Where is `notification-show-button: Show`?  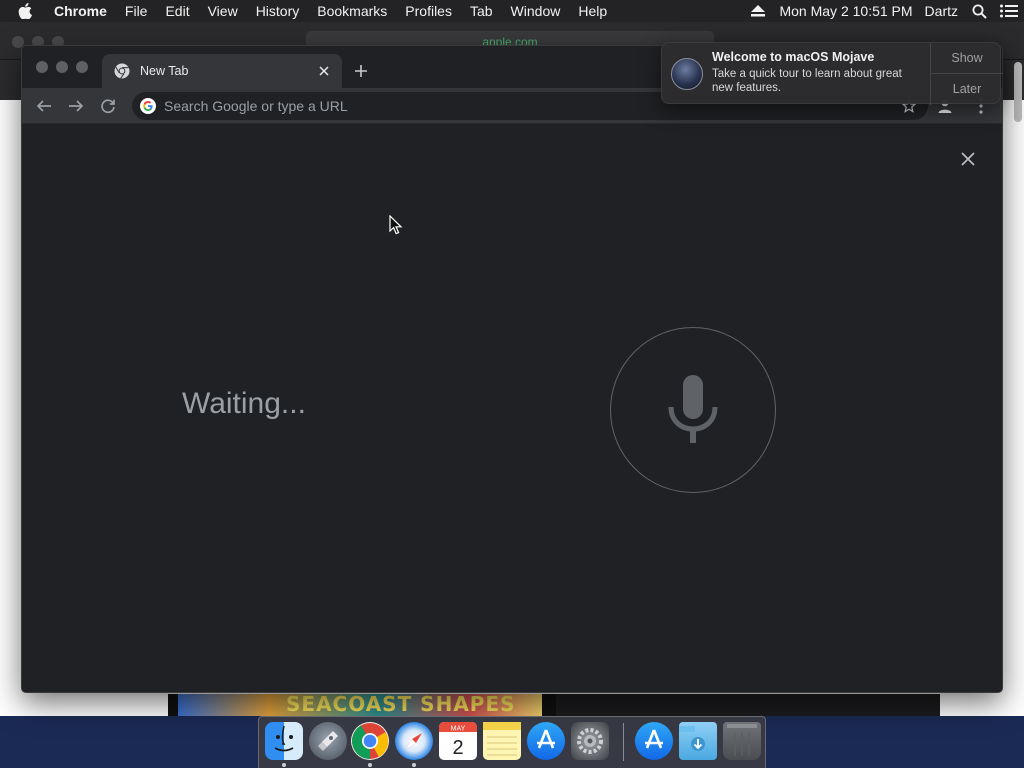
notification-show-button: Show is located at coordinates (967, 58).